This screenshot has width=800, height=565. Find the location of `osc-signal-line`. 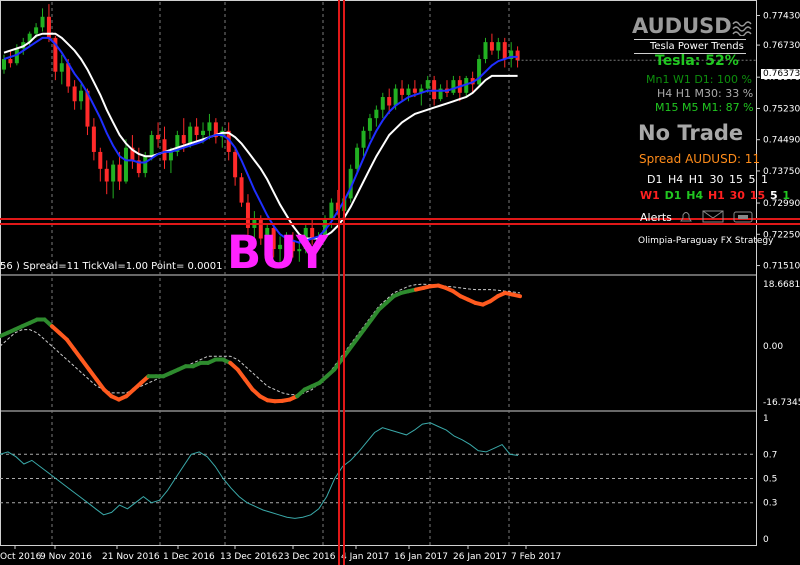

osc-signal-line is located at coordinates (260, 339).